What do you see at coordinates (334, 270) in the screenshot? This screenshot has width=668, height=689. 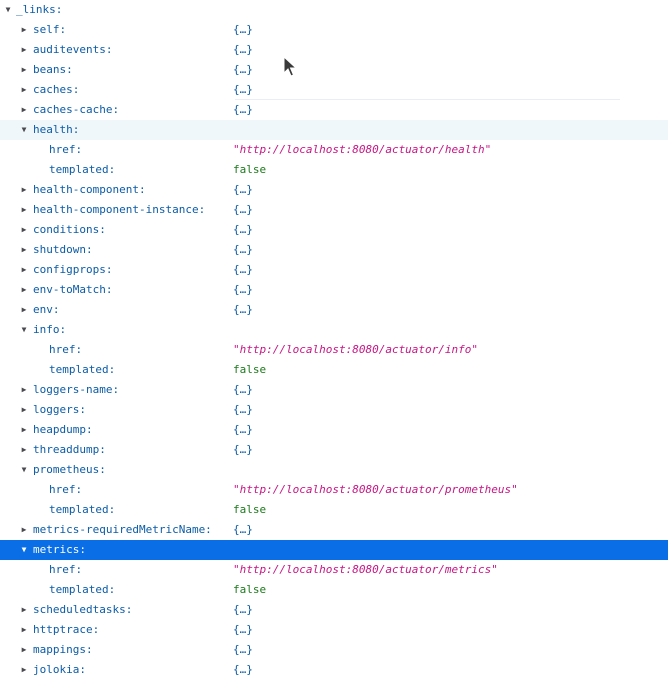 I see `tree-row-configprops: ▶ configprops: {…}` at bounding box center [334, 270].